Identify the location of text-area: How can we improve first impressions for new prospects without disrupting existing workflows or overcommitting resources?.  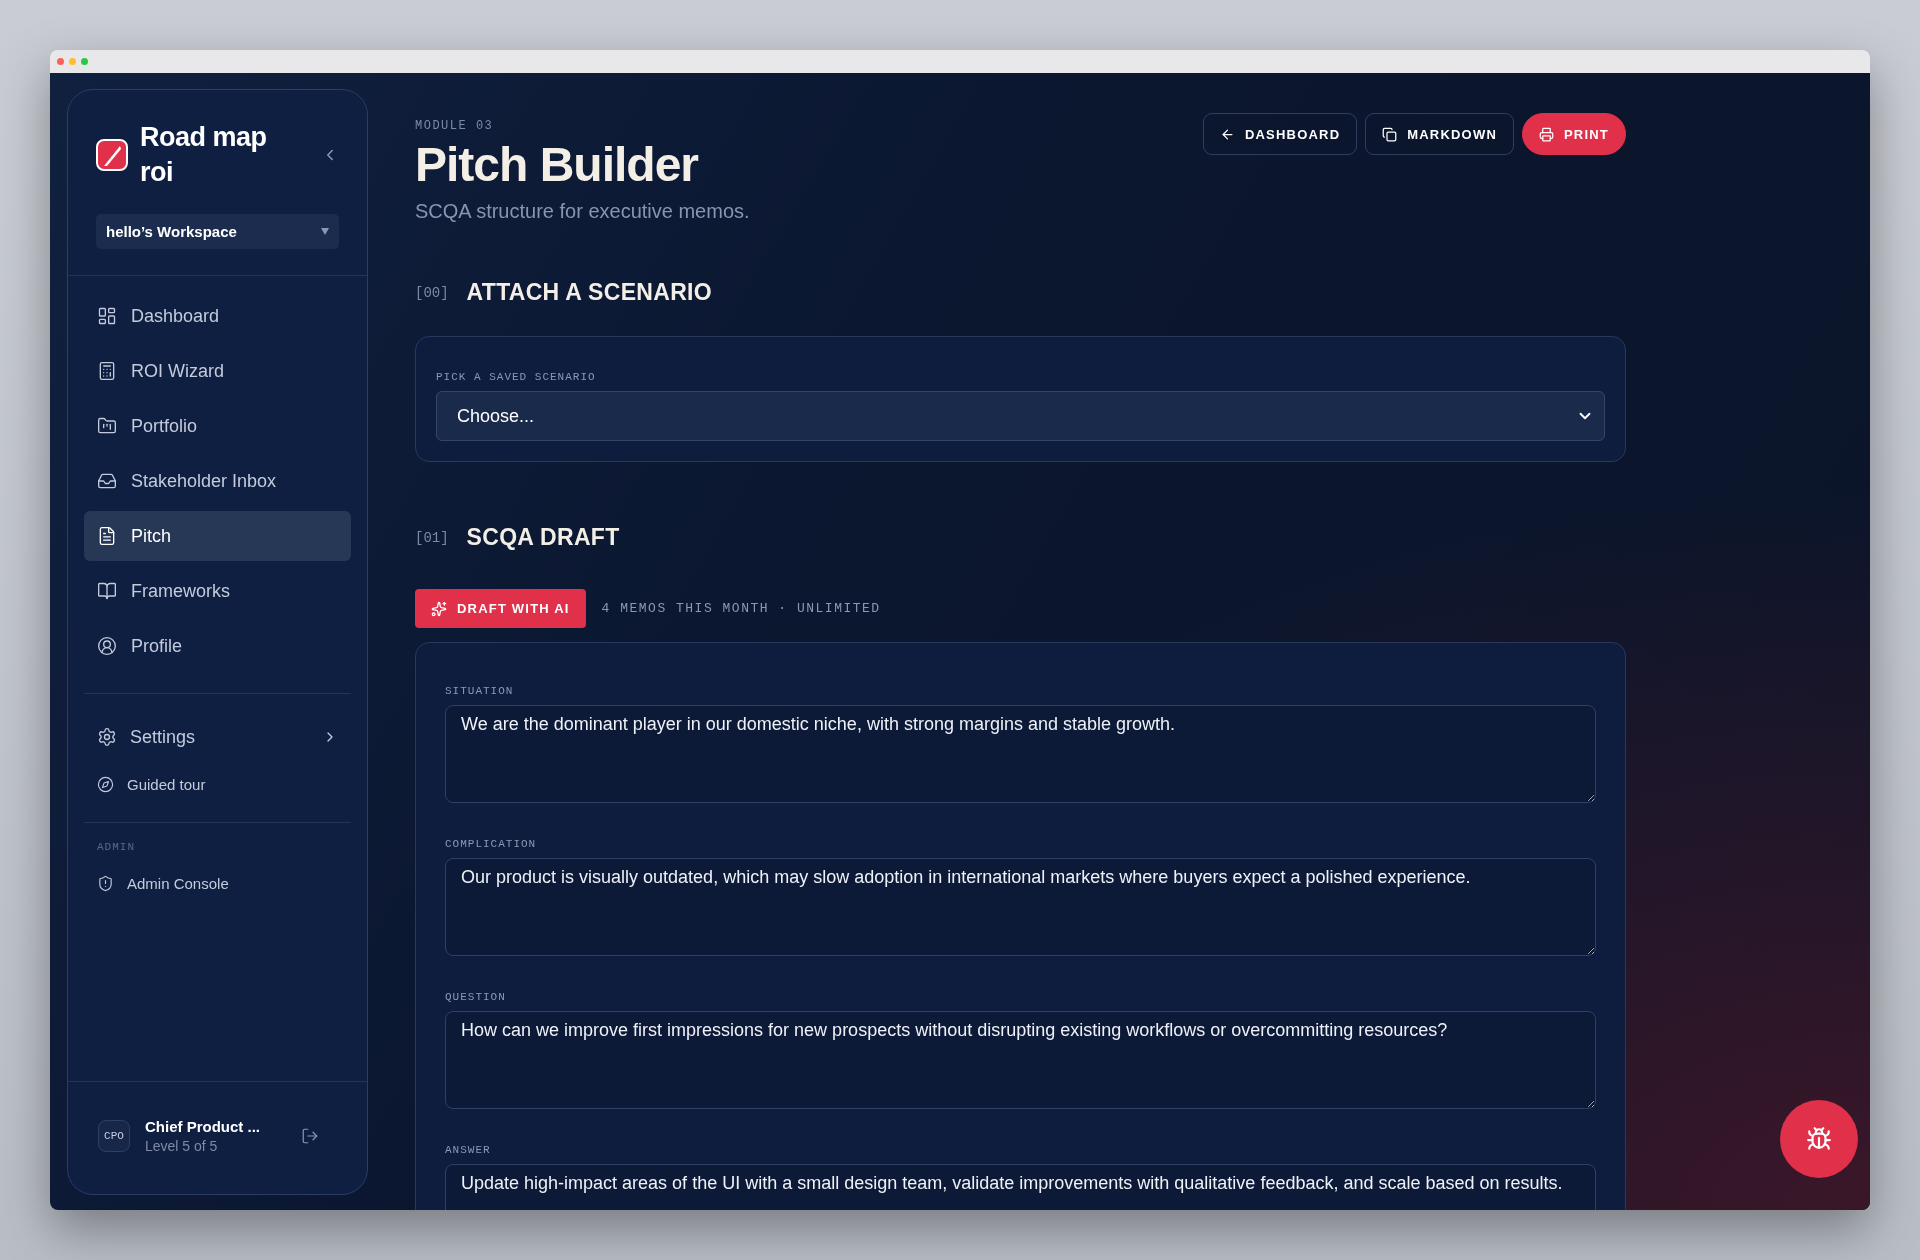
(1020, 1060).